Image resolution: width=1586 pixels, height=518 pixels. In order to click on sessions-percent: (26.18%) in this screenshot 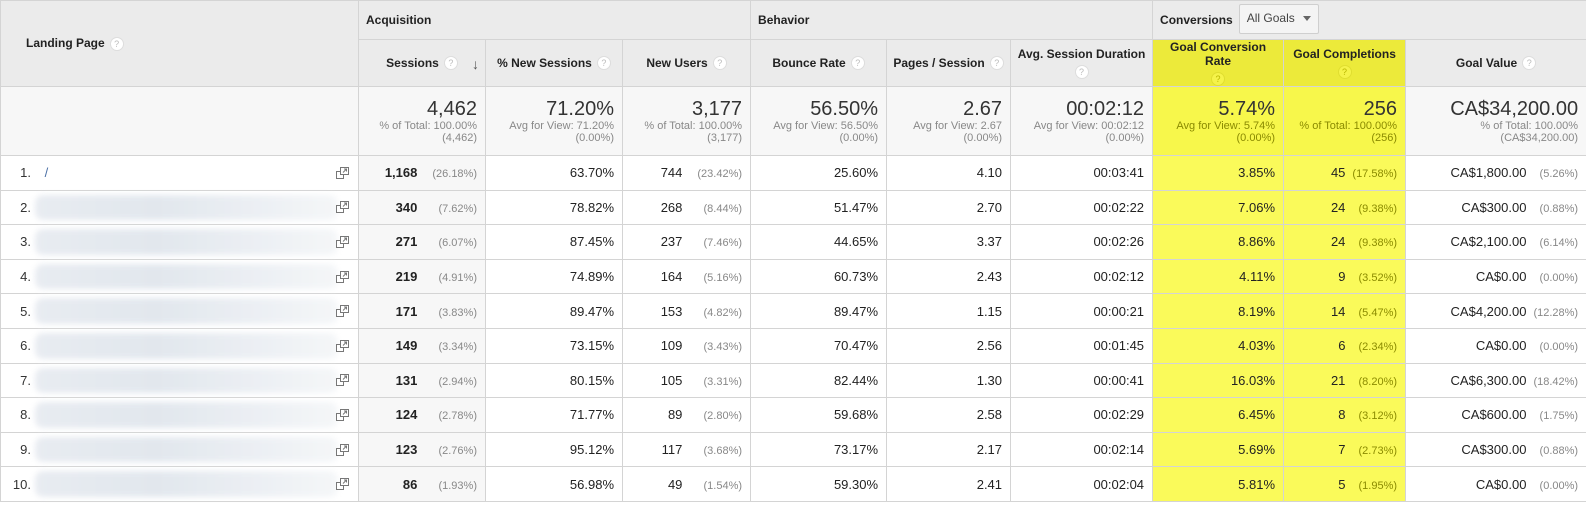, I will do `click(454, 174)`.